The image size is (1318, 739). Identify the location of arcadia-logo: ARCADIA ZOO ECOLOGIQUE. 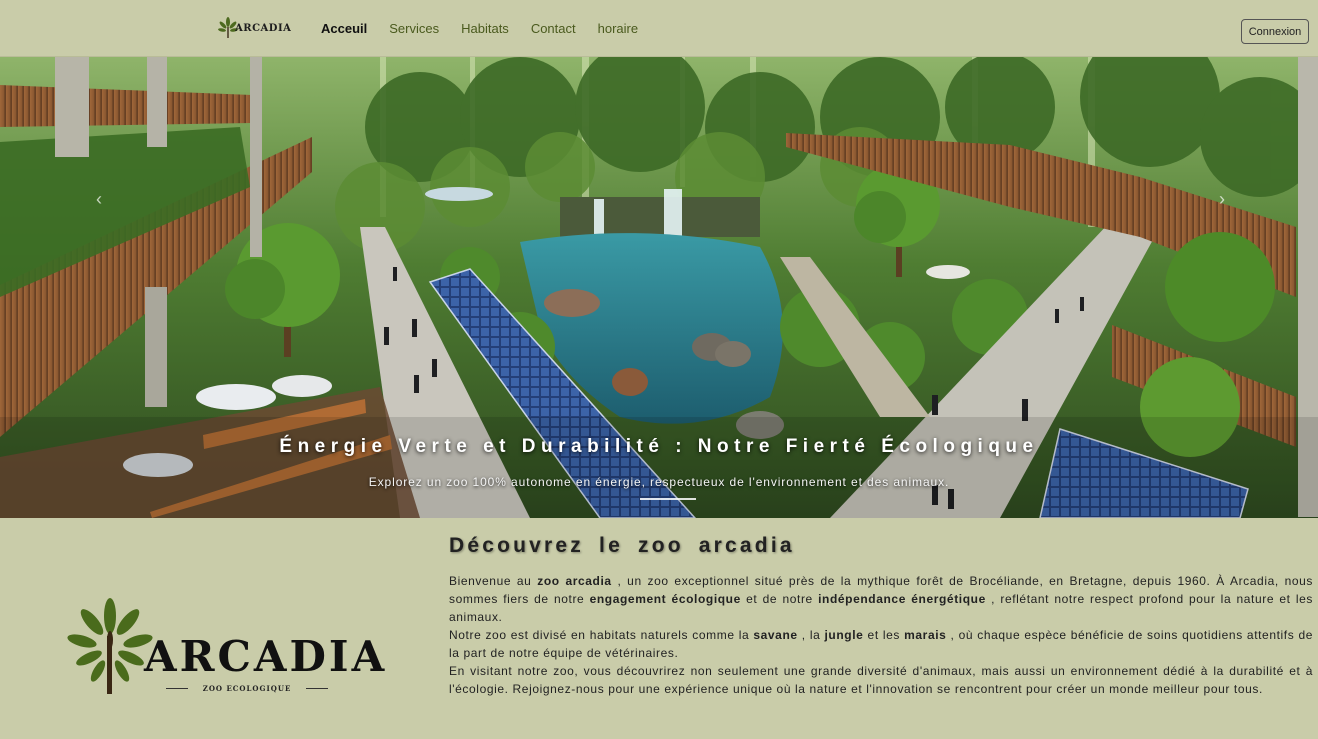
(223, 648).